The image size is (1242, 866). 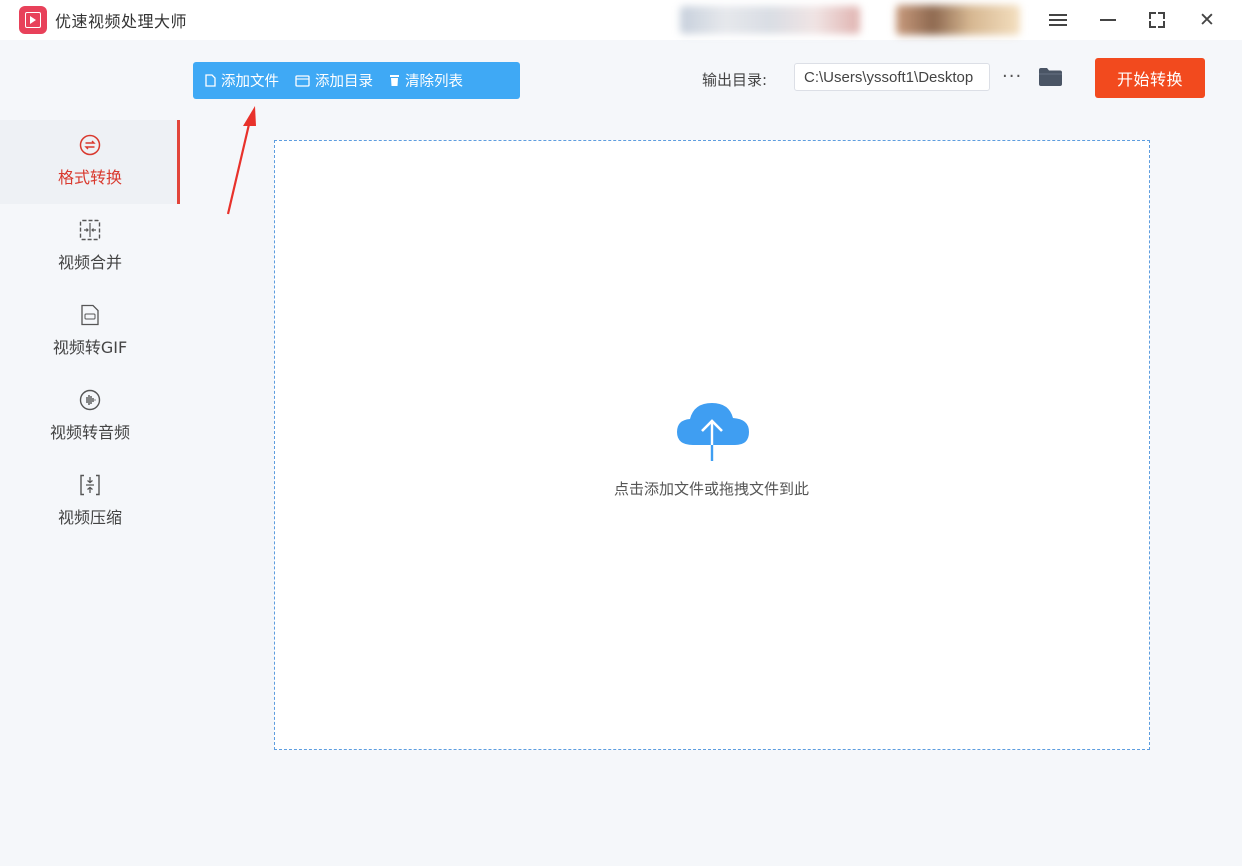 What do you see at coordinates (434, 82) in the screenshot?
I see `clear-list-label: 清除列表` at bounding box center [434, 82].